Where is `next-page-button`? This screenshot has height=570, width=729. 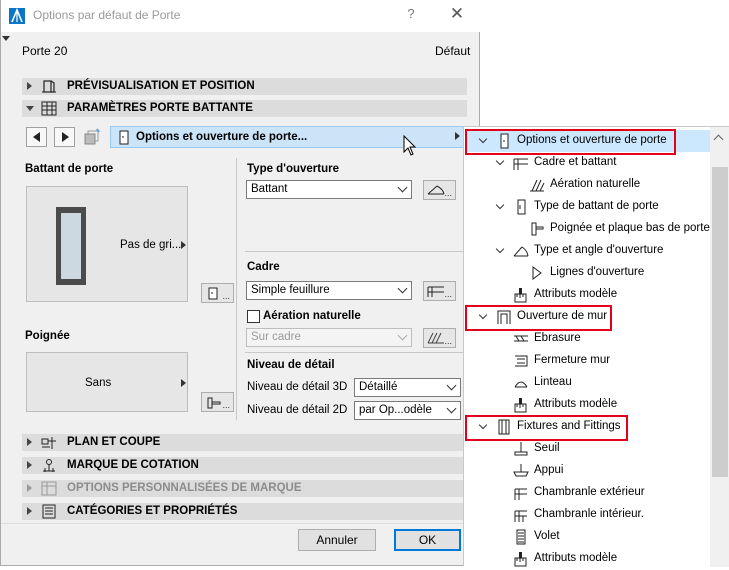
next-page-button is located at coordinates (64, 137).